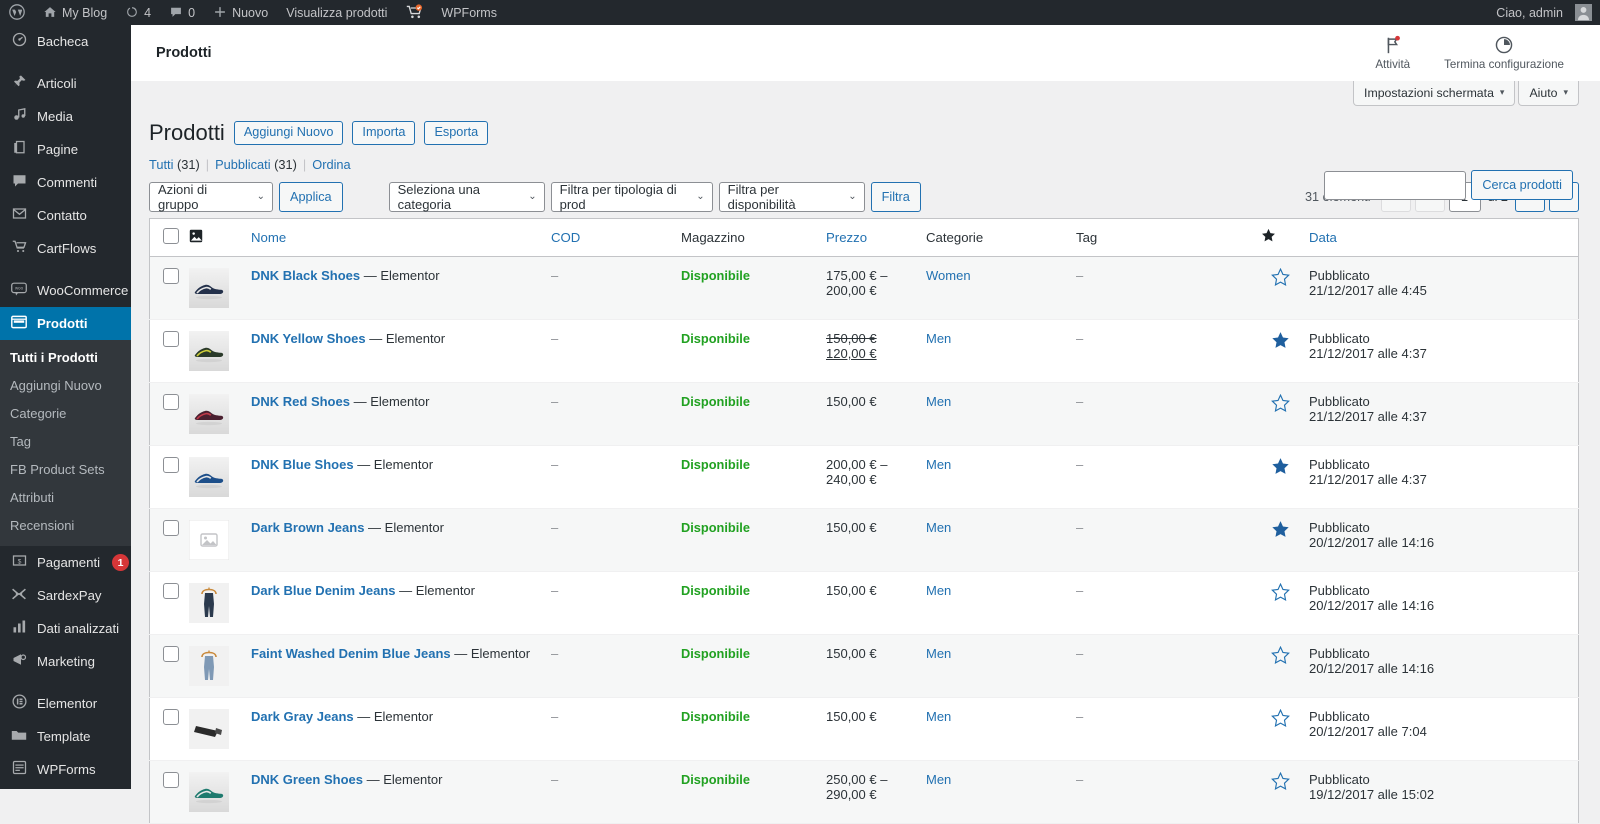 The width and height of the screenshot is (1600, 824). What do you see at coordinates (65, 414) in the screenshot?
I see `sidebar-subitem-categorie: Categorie` at bounding box center [65, 414].